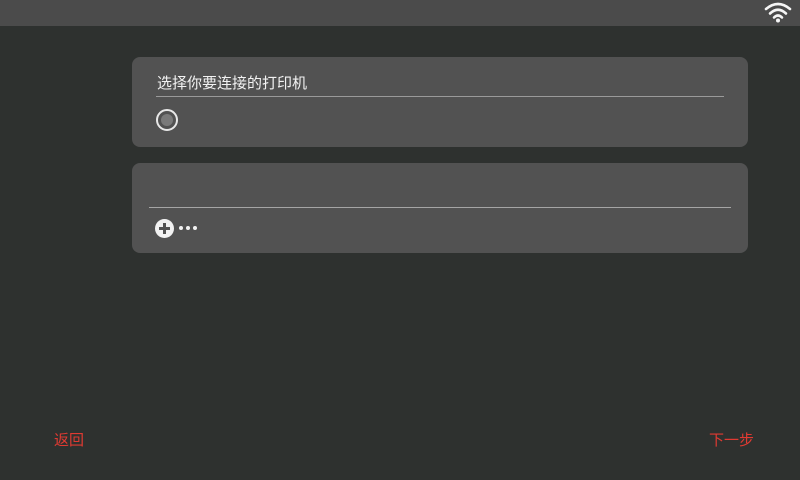 This screenshot has width=800, height=480. I want to click on printer-panel-title: 选择你要连接的打印机, so click(232, 83).